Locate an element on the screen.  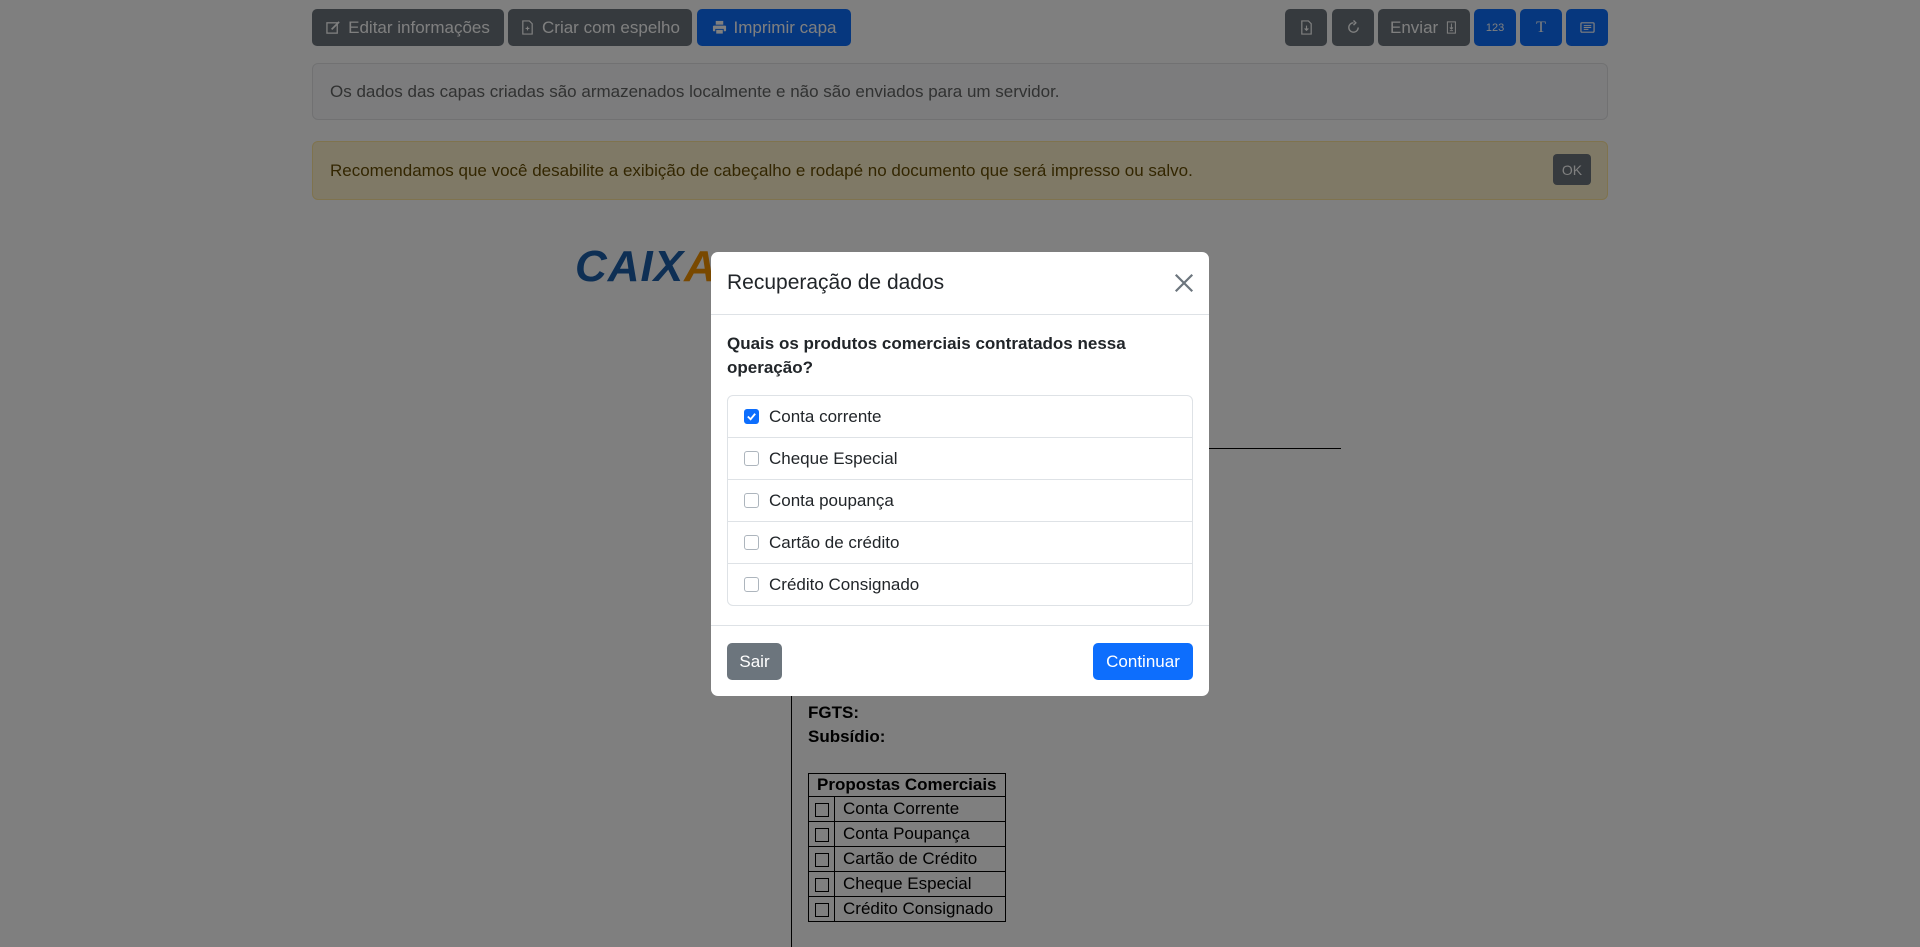
check-icon is located at coordinates (751, 417).